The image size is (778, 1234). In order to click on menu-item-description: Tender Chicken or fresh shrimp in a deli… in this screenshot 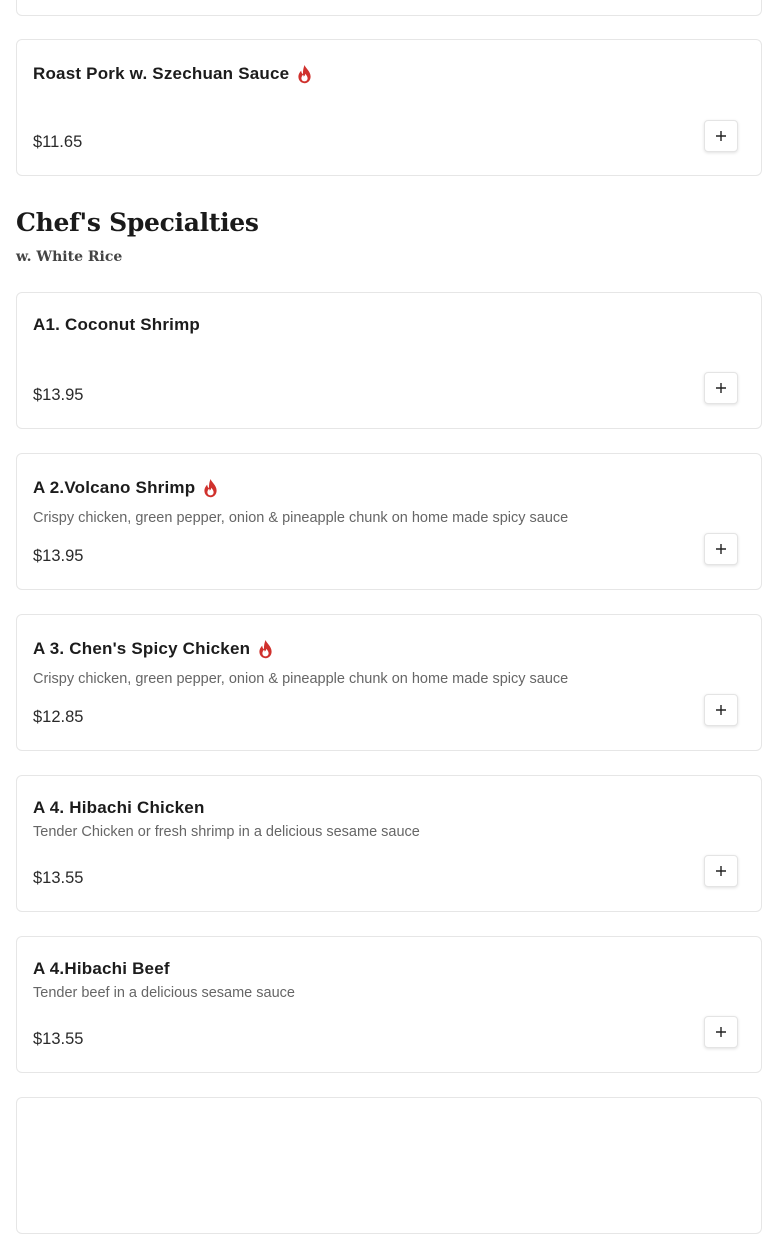, I will do `click(226, 832)`.